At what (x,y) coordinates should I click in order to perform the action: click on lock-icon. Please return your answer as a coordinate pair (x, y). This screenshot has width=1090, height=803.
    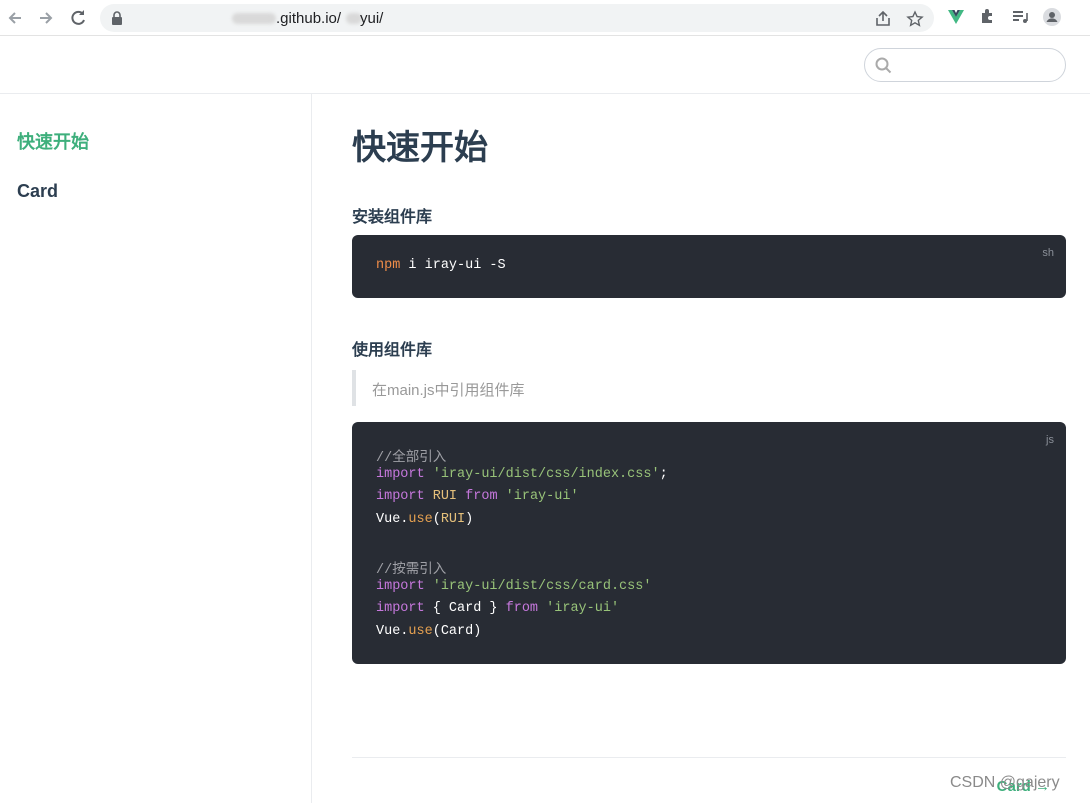
    Looking at the image, I should click on (117, 18).